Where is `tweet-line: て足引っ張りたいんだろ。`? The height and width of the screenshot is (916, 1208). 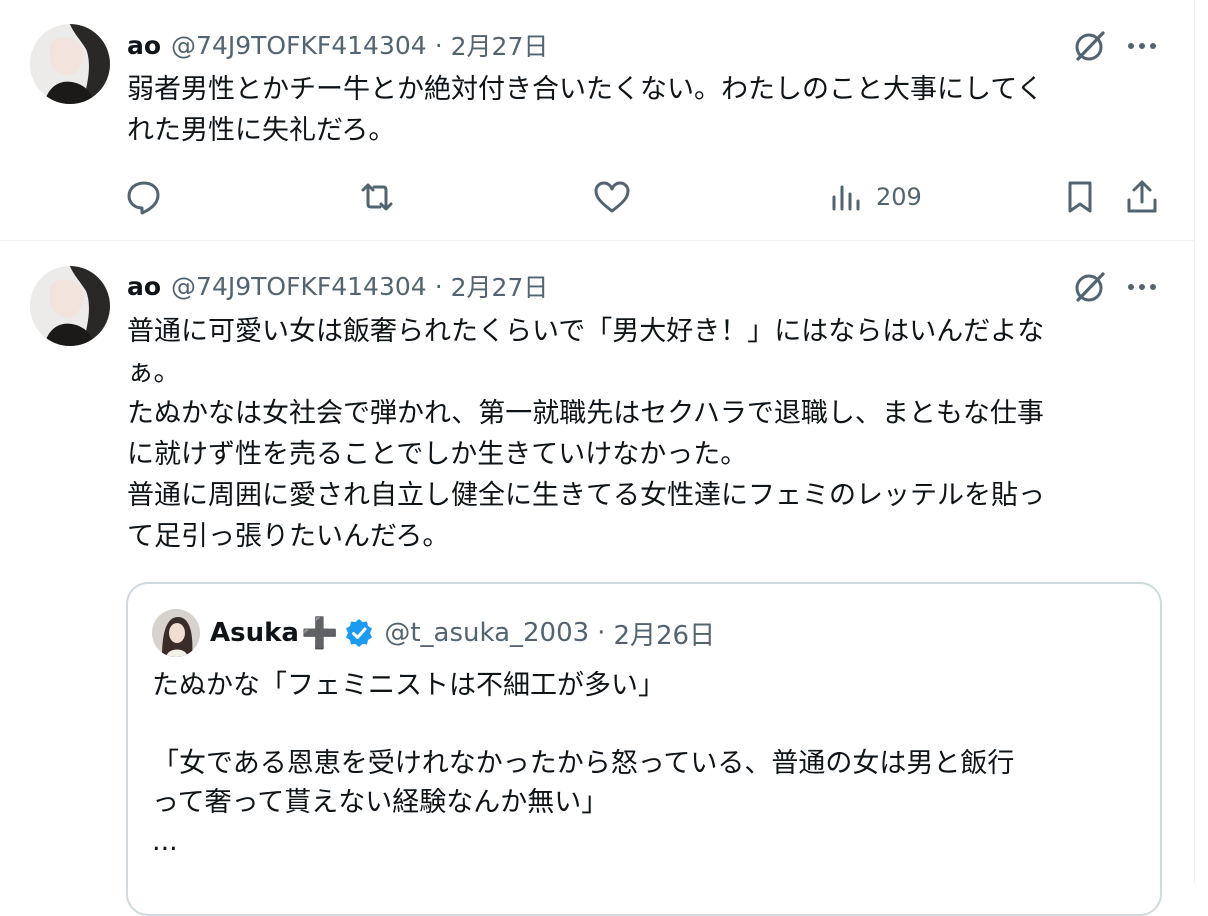 tweet-line: て足引っ張りたいんだろ。 is located at coordinates (288, 536).